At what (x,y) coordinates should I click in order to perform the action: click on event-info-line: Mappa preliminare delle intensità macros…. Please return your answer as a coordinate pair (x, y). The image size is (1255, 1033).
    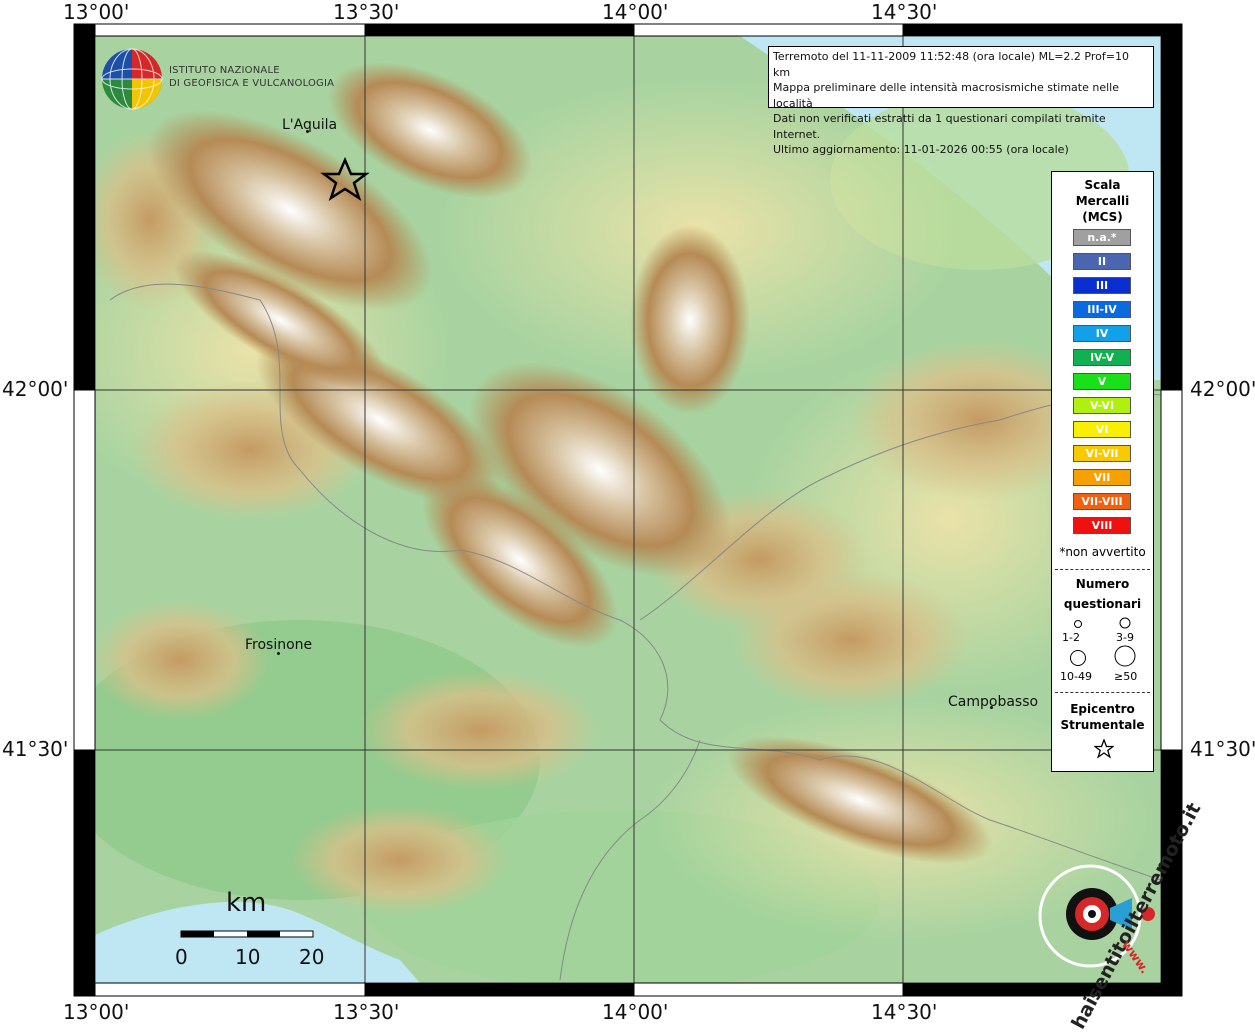
    Looking at the image, I should click on (946, 95).